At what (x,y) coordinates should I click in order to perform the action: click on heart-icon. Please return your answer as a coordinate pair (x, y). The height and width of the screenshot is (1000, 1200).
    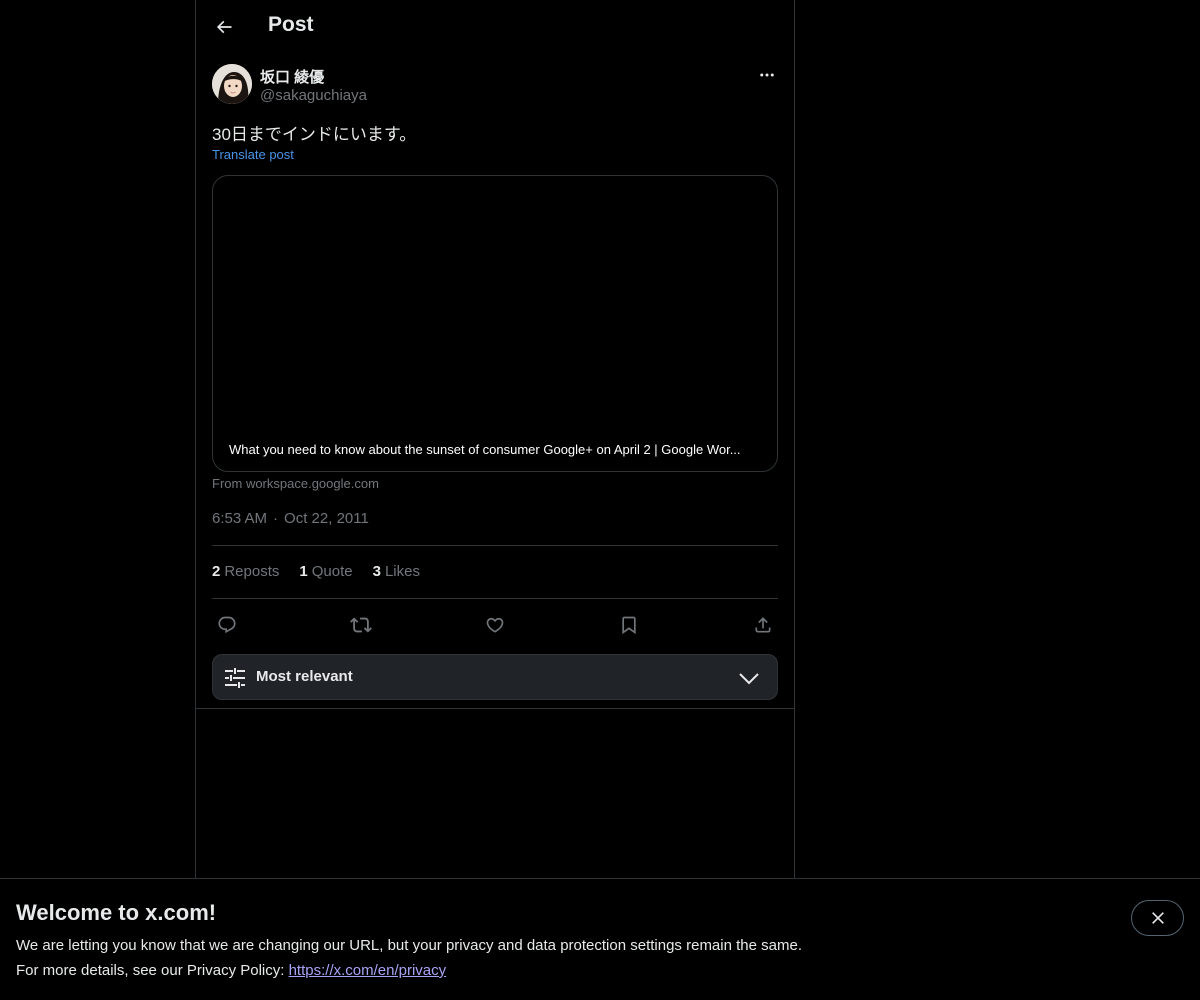
    Looking at the image, I should click on (495, 625).